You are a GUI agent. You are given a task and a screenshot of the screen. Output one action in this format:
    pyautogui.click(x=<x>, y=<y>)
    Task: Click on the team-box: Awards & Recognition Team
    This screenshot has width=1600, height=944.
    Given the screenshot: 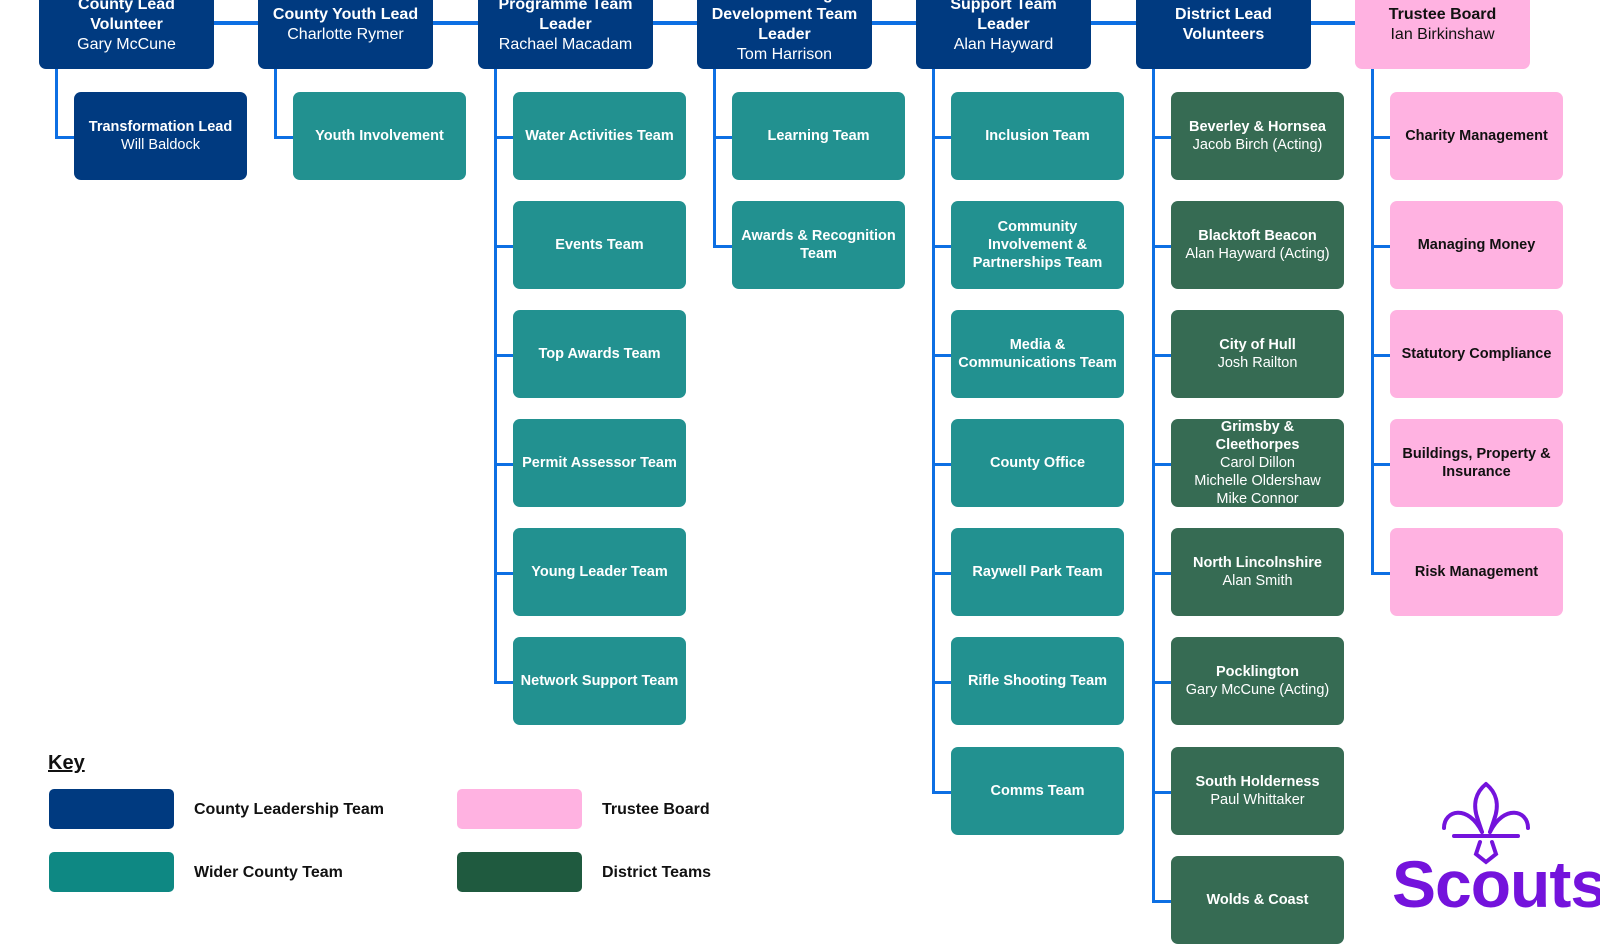 What is the action you would take?
    pyautogui.click(x=818, y=245)
    